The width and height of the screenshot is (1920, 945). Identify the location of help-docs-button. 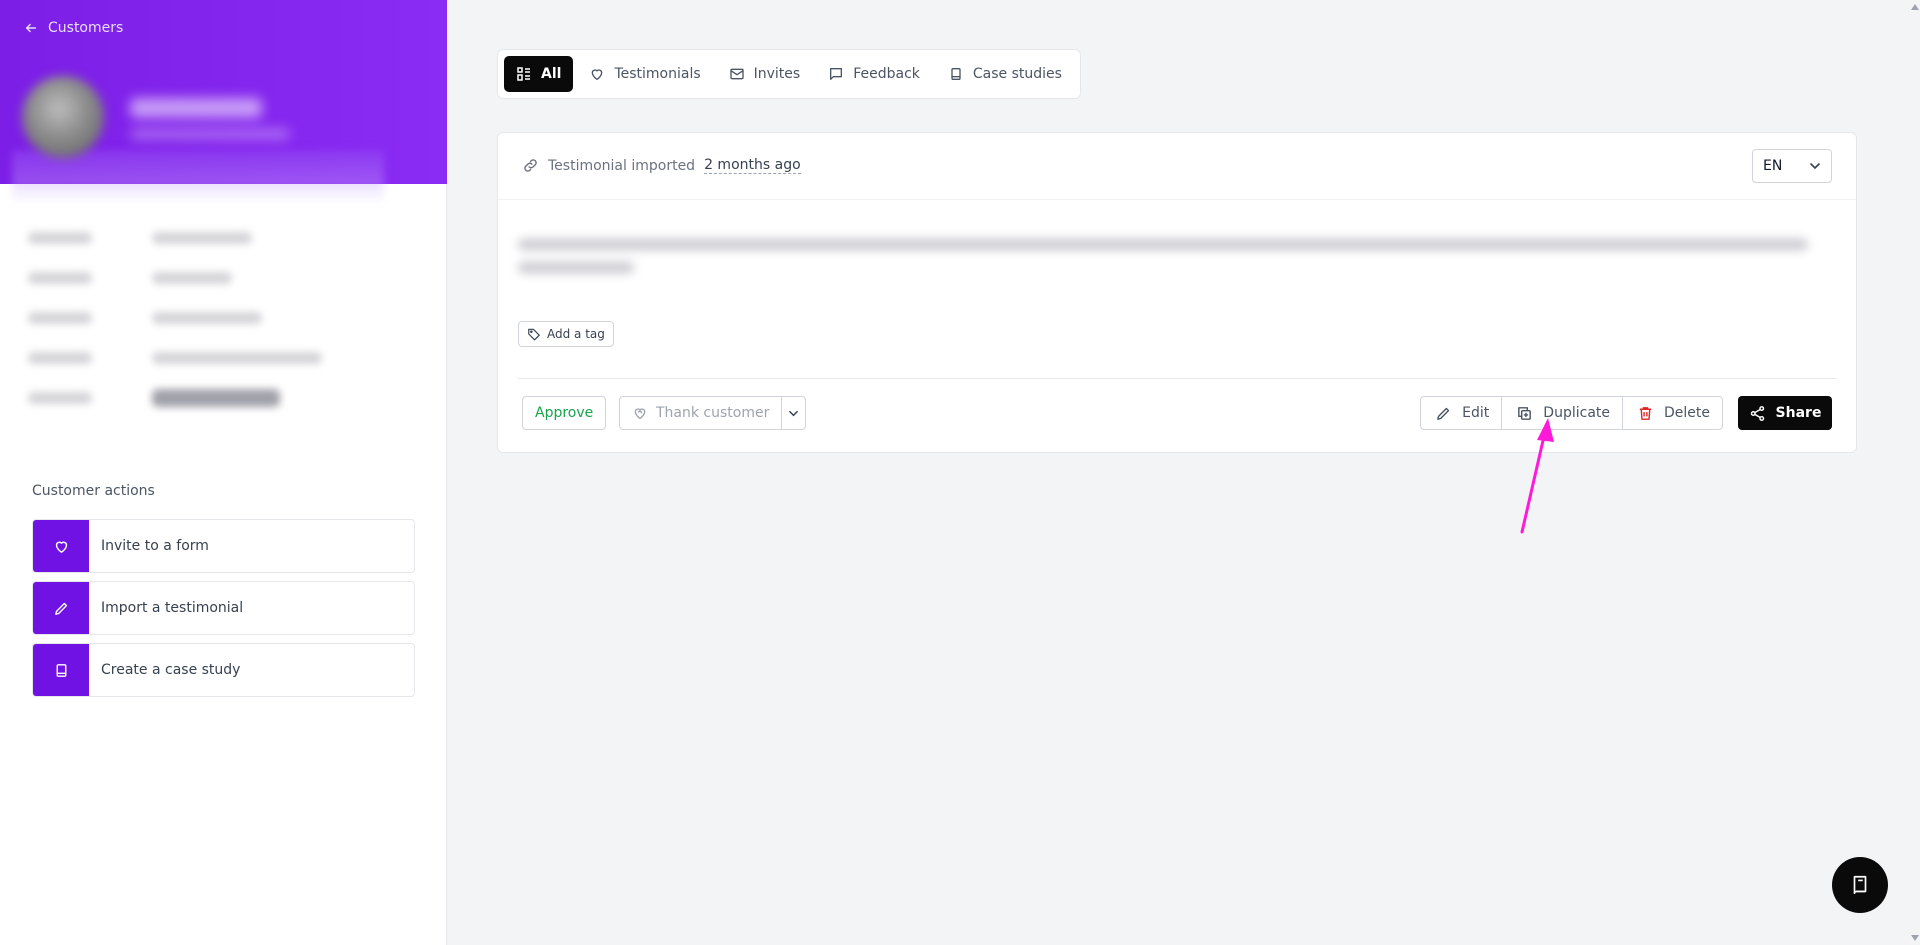
(1860, 885).